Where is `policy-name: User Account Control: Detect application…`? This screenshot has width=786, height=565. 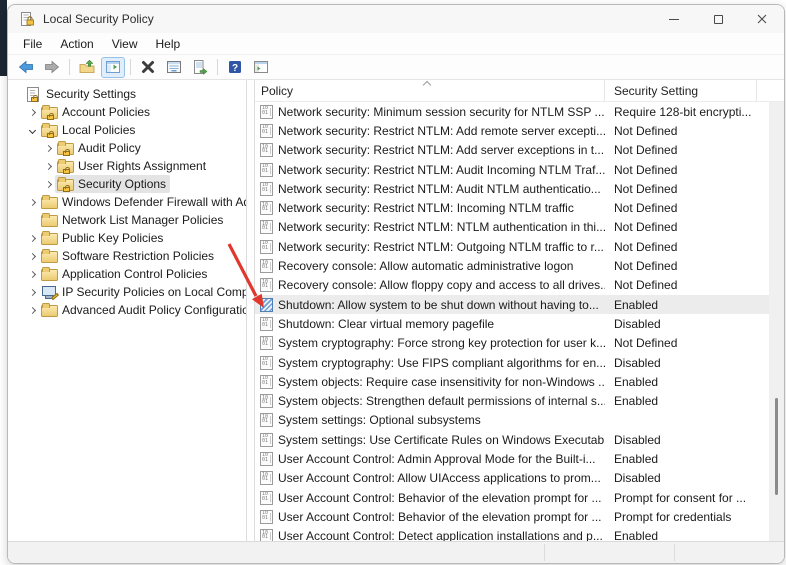
policy-name: User Account Control: Detect application… is located at coordinates (440, 535).